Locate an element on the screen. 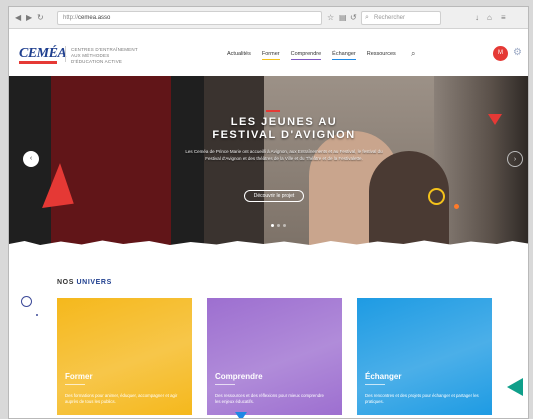 This screenshot has height=419, width=533. reader-icon: ▤ is located at coordinates (343, 18).